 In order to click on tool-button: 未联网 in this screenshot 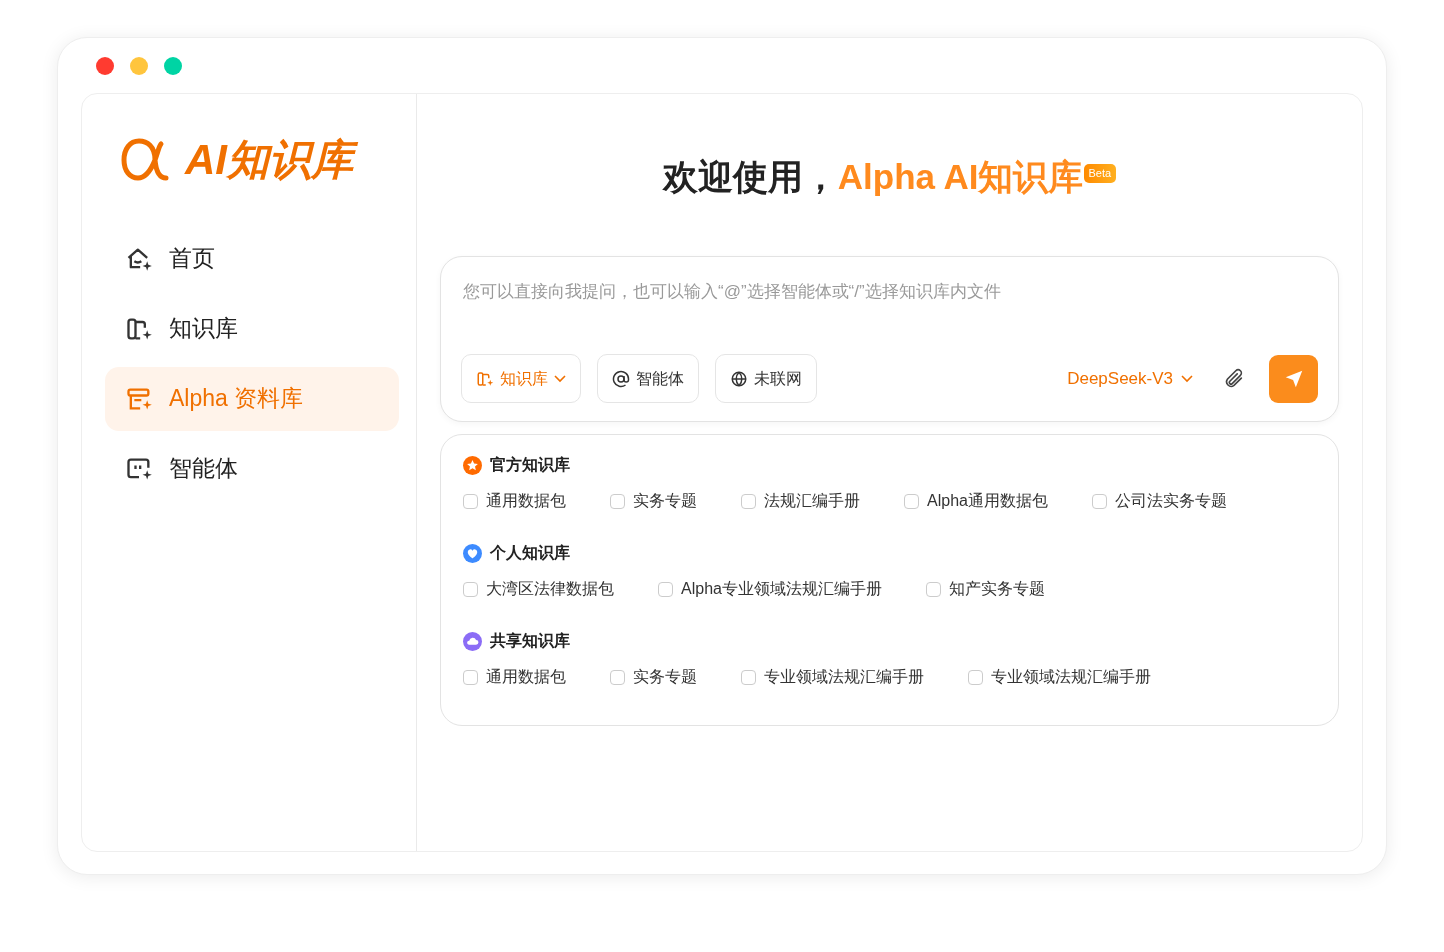, I will do `click(766, 378)`.